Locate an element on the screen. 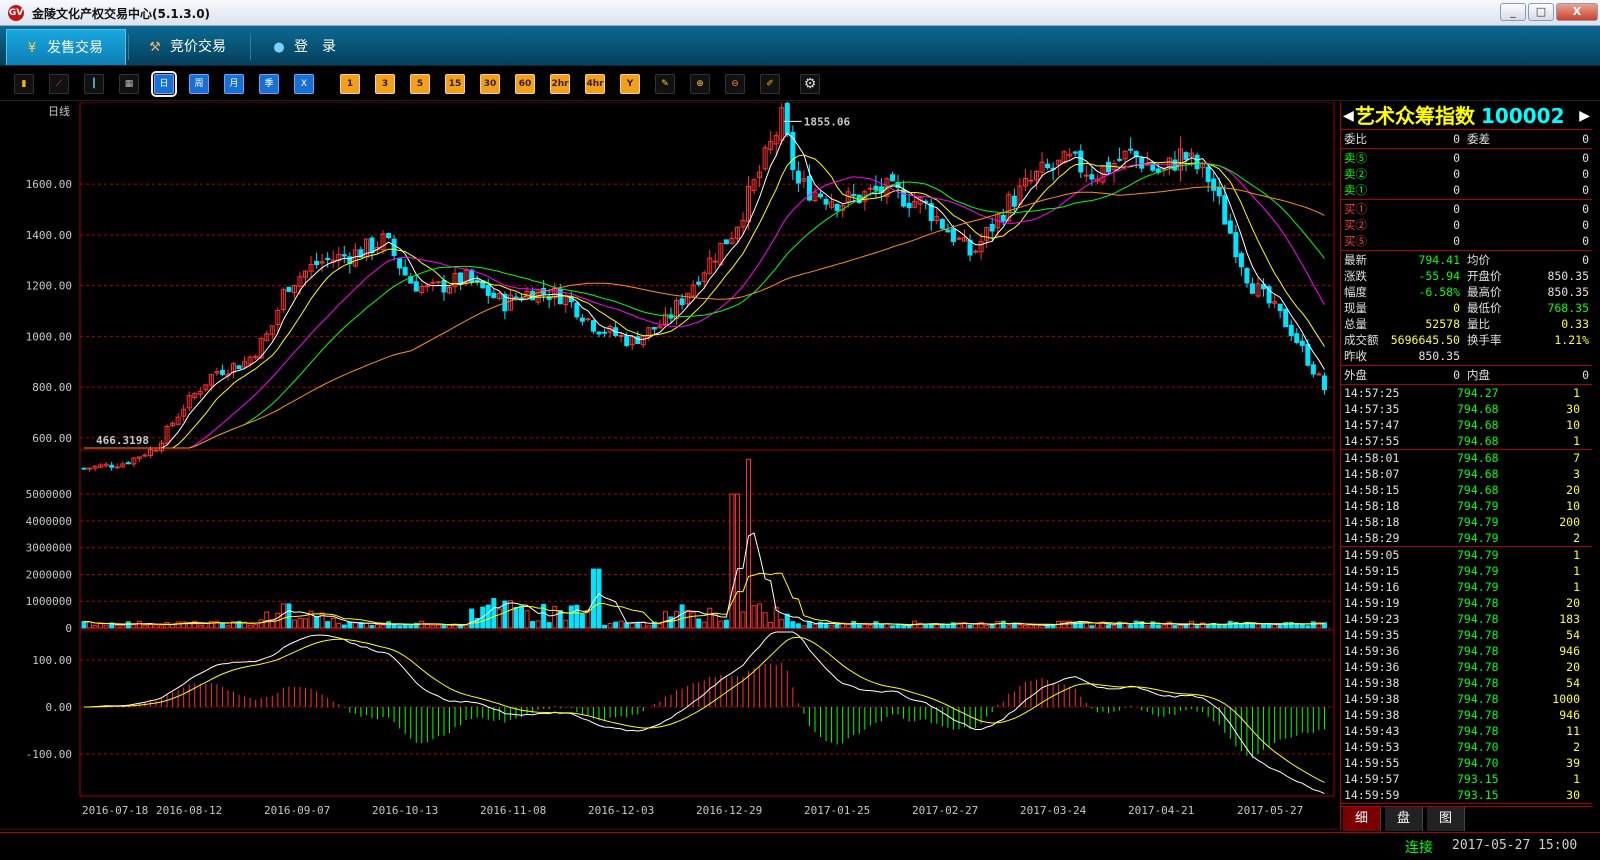 The width and height of the screenshot is (1600, 860). macd-tick-label: -100.00 is located at coordinates (49, 754).